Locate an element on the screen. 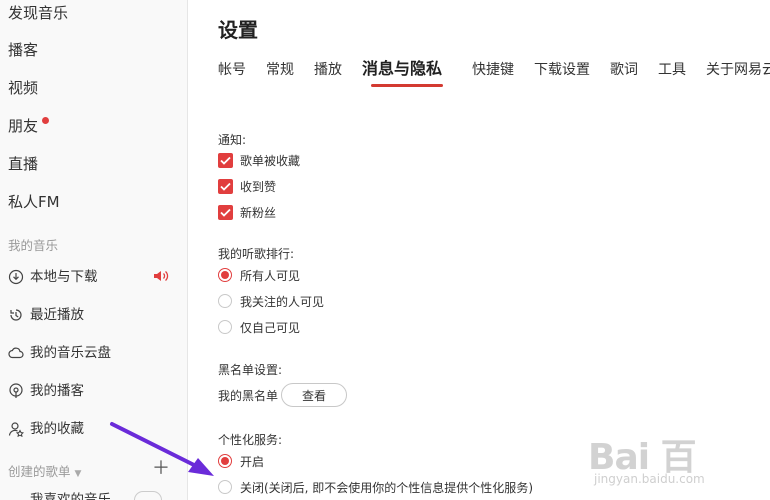  podcast-icon is located at coordinates (16, 390).